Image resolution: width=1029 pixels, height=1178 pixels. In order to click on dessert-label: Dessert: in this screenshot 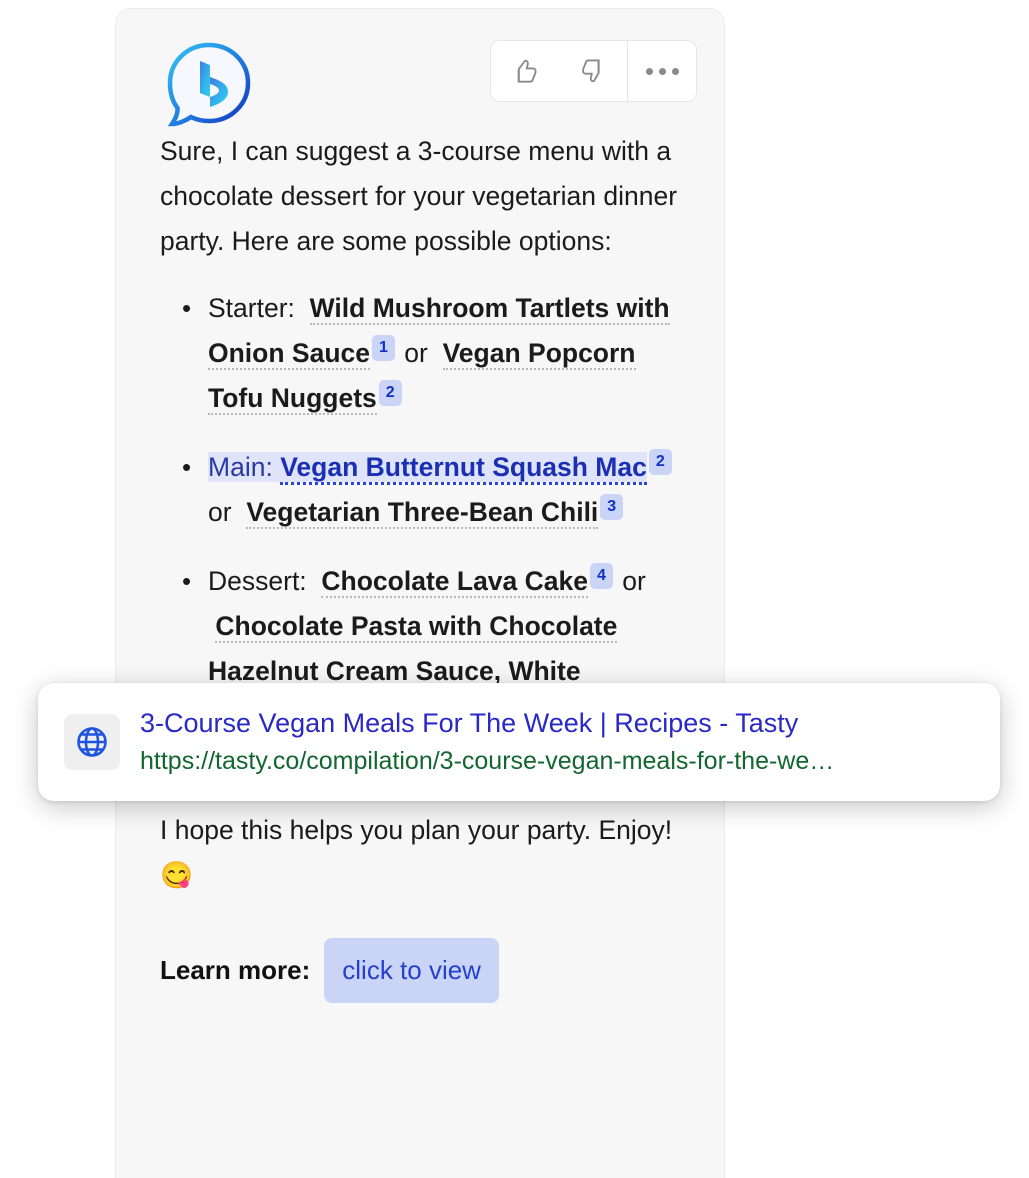, I will do `click(257, 581)`.